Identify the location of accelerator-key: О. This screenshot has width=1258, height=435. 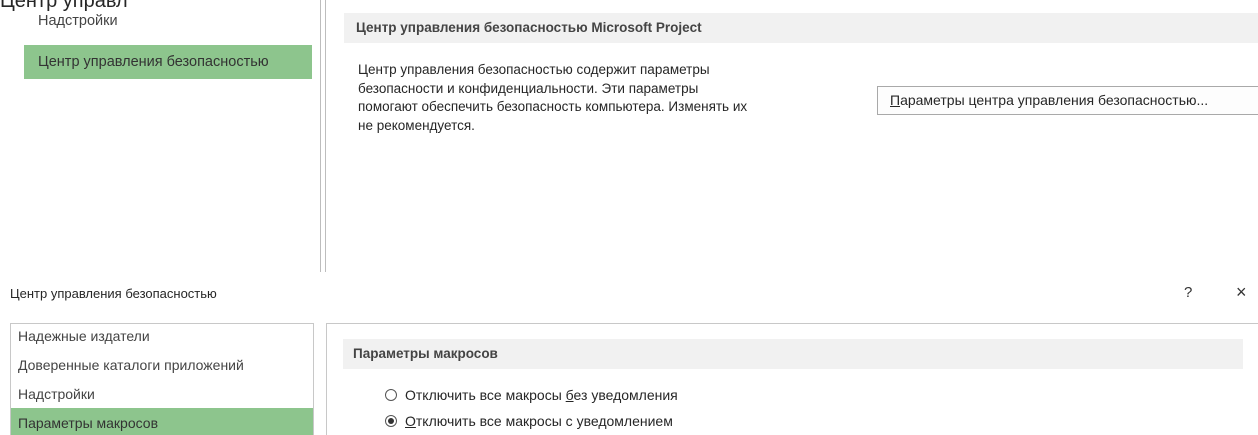
(410, 421).